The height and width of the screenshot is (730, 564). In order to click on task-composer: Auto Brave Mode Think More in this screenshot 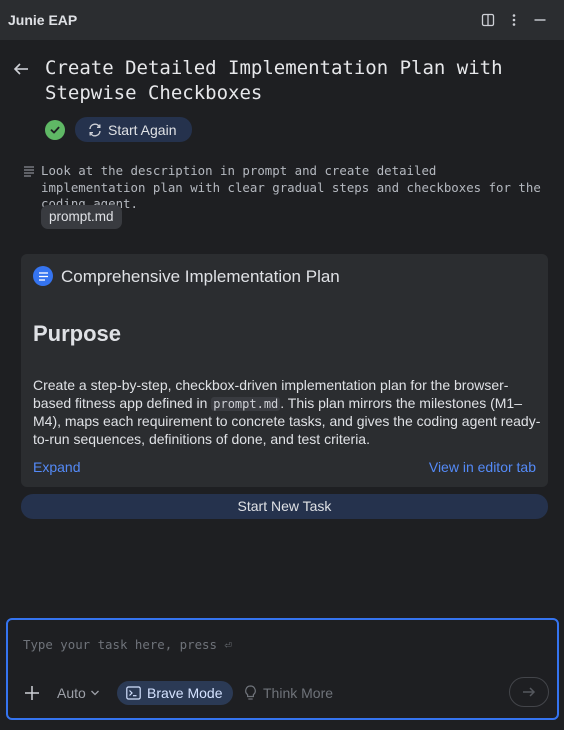, I will do `click(282, 669)`.